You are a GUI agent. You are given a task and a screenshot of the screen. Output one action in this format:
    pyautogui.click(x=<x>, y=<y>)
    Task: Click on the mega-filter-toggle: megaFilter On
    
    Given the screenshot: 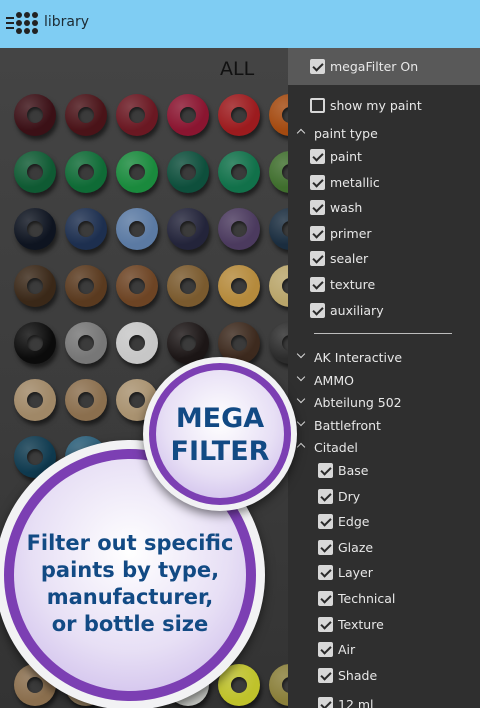 What is the action you would take?
    pyautogui.click(x=384, y=66)
    